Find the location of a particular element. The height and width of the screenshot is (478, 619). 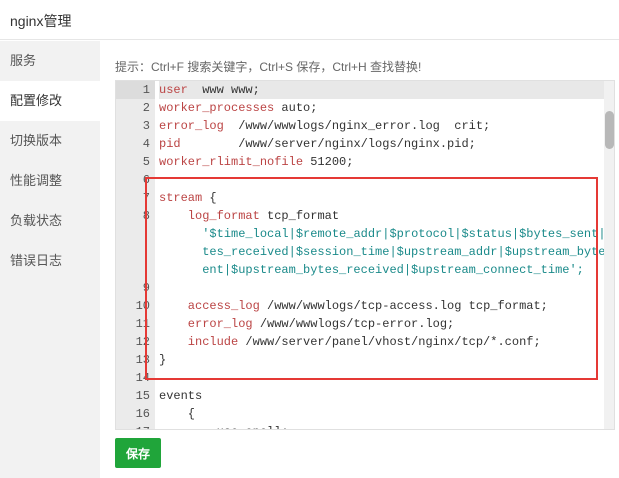

code-line: 11 error_log /www/wwwlogs/tcp-error.log; is located at coordinates (360, 324).